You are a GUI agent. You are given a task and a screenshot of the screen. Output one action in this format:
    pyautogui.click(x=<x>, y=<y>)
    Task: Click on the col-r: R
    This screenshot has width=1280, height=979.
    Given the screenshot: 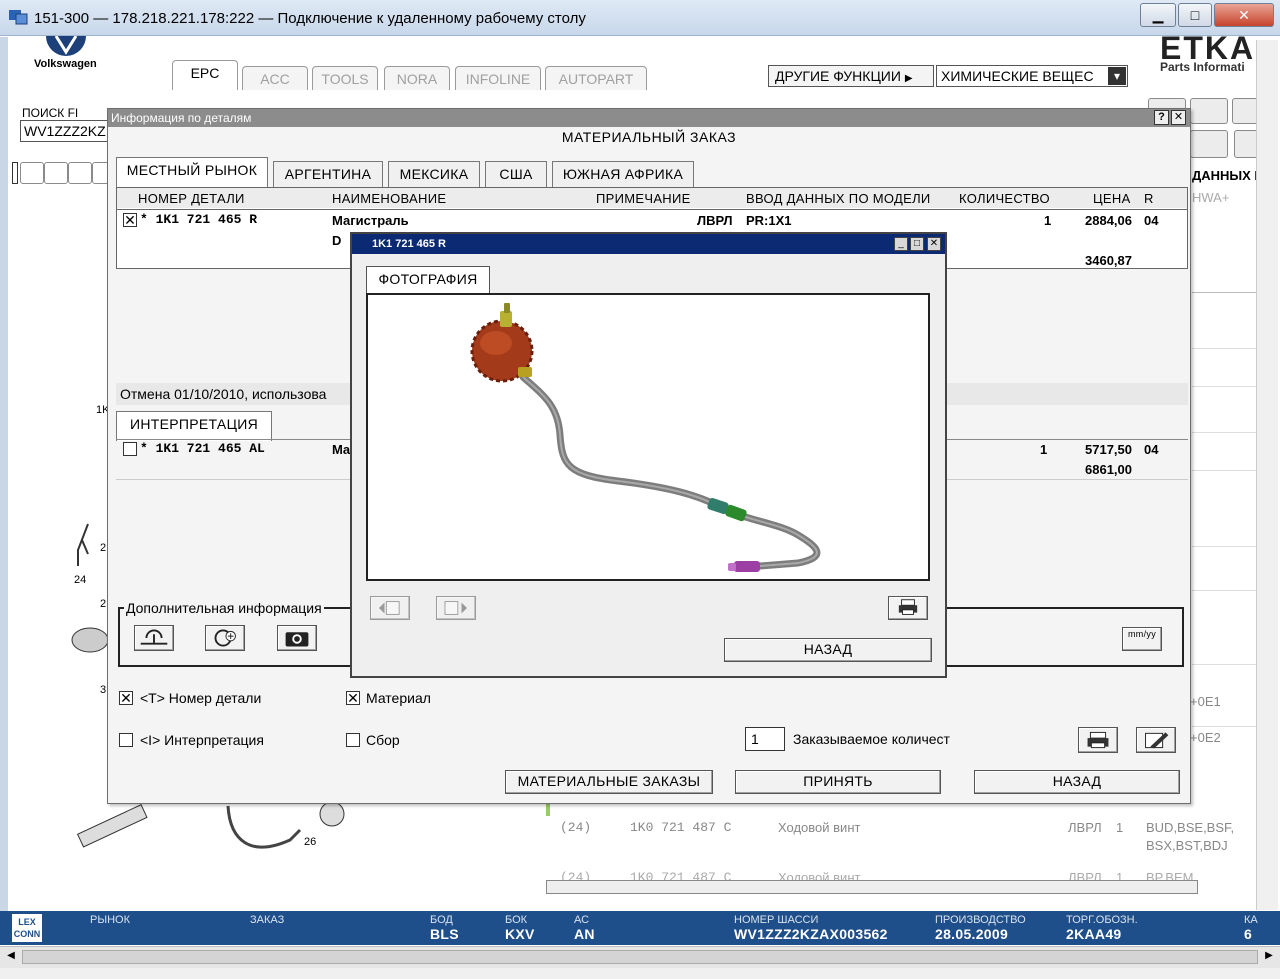 What is the action you would take?
    pyautogui.click(x=1149, y=198)
    